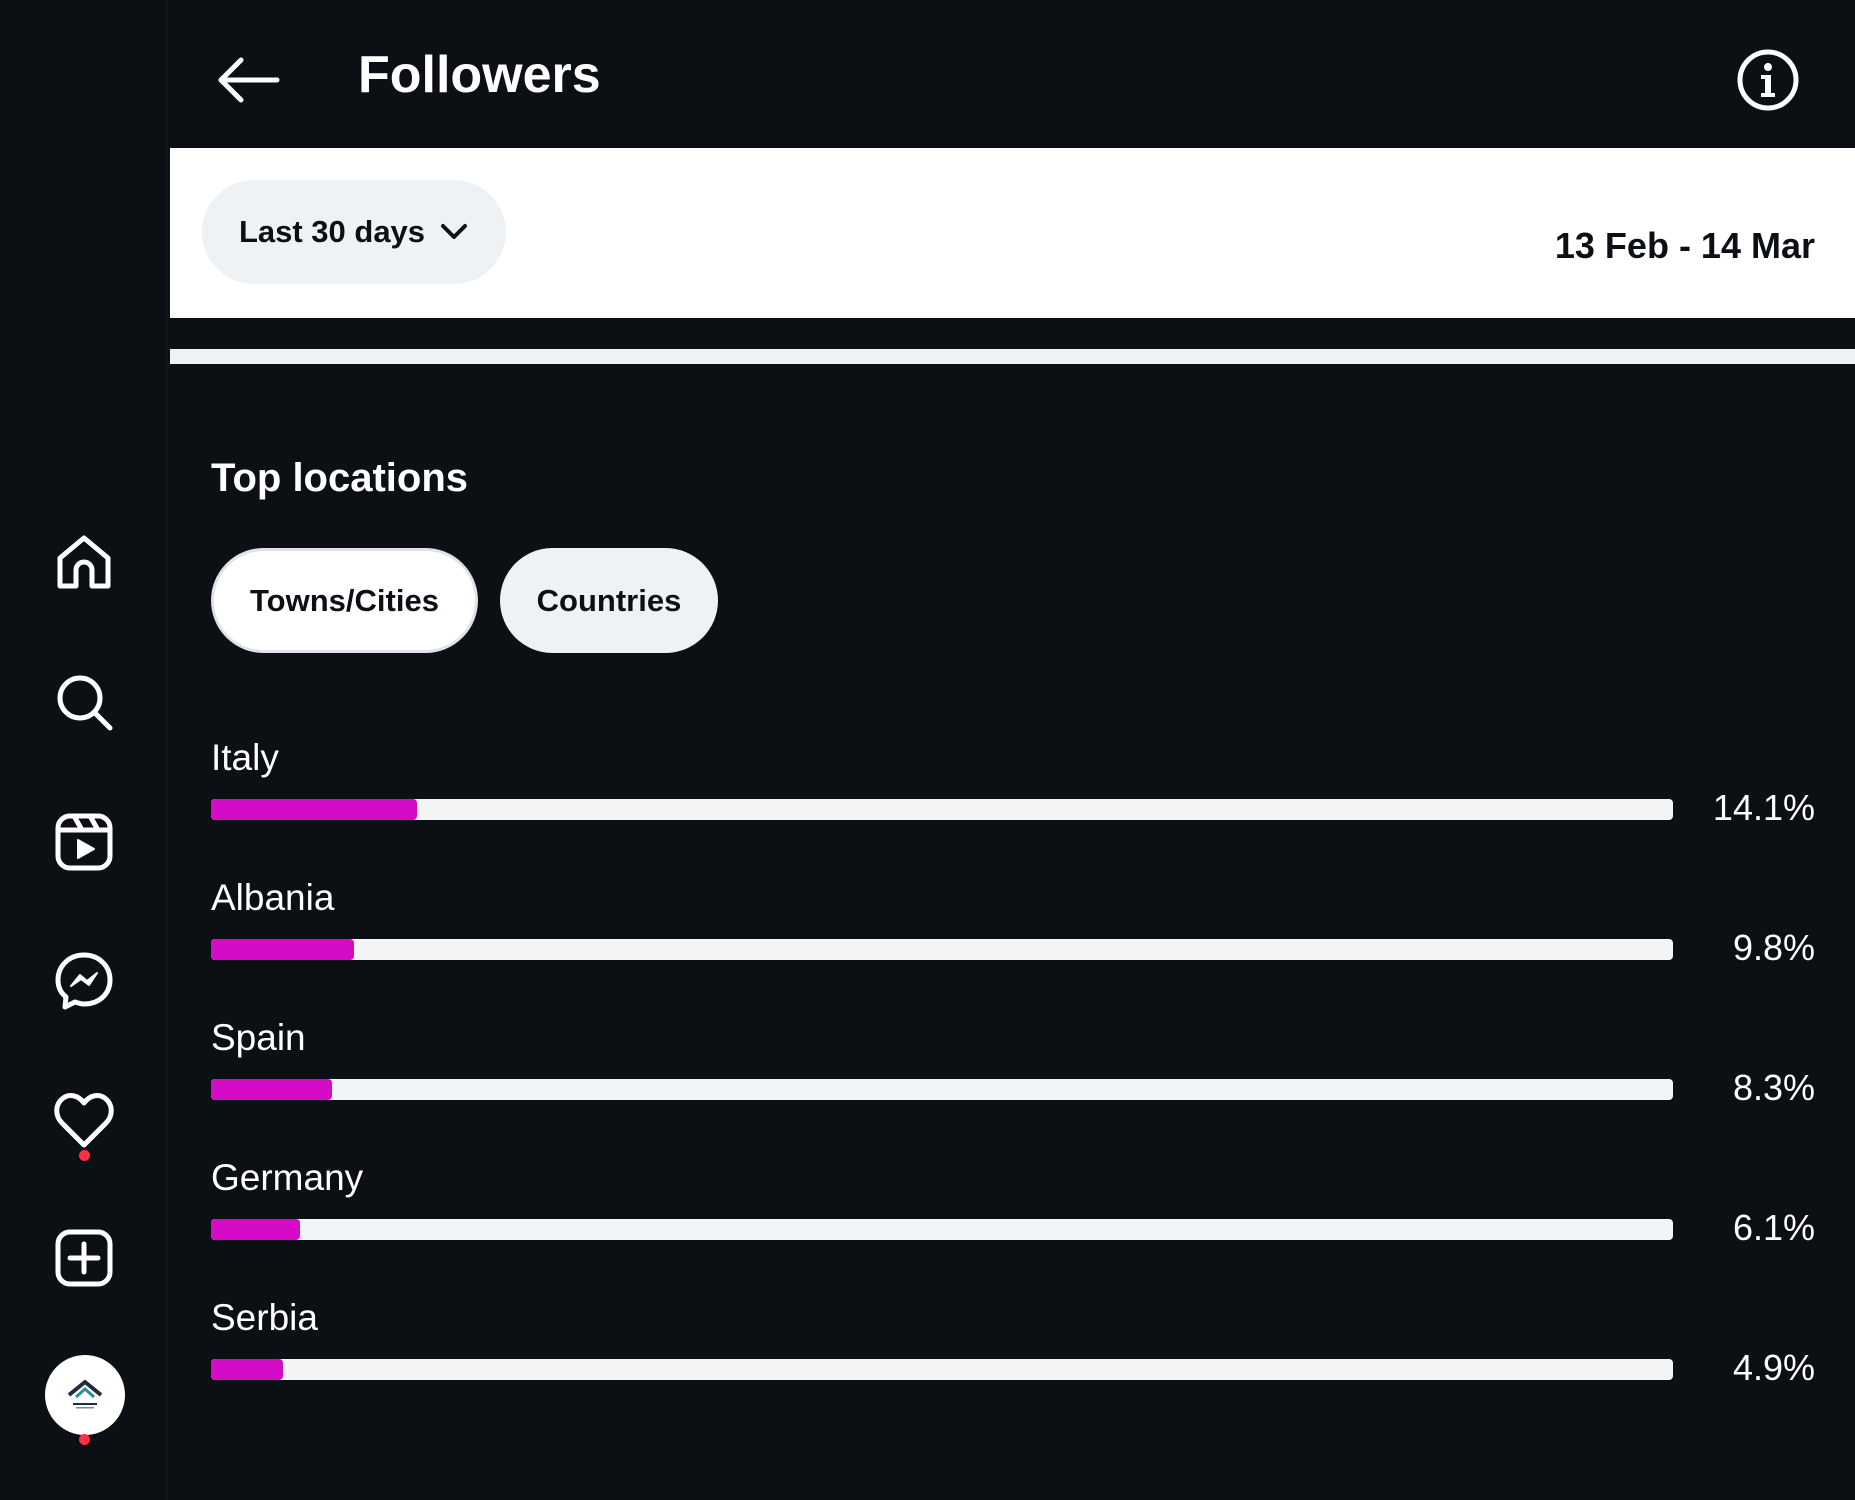 The width and height of the screenshot is (1855, 1500). I want to click on home-icon, so click(84, 562).